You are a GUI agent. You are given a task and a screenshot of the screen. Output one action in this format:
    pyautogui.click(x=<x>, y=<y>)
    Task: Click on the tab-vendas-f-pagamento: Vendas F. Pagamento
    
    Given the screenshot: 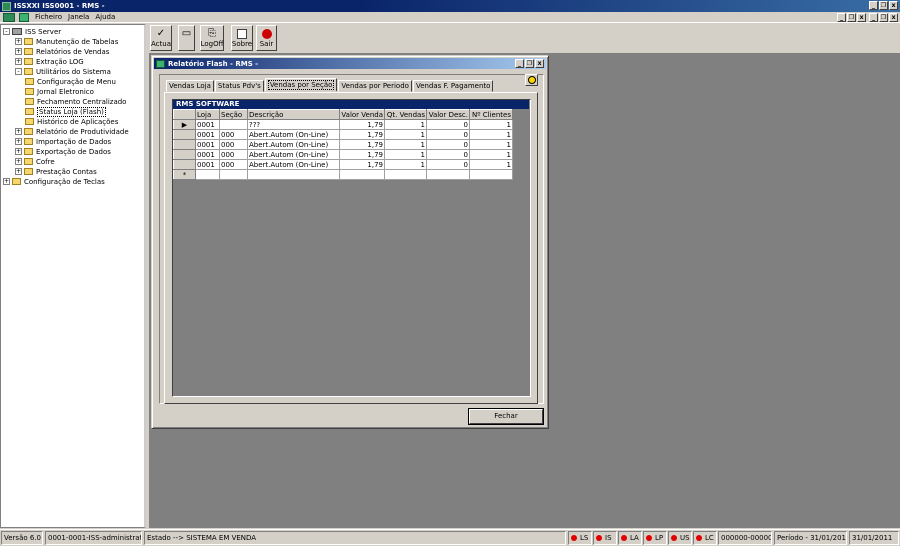 What is the action you would take?
    pyautogui.click(x=453, y=86)
    